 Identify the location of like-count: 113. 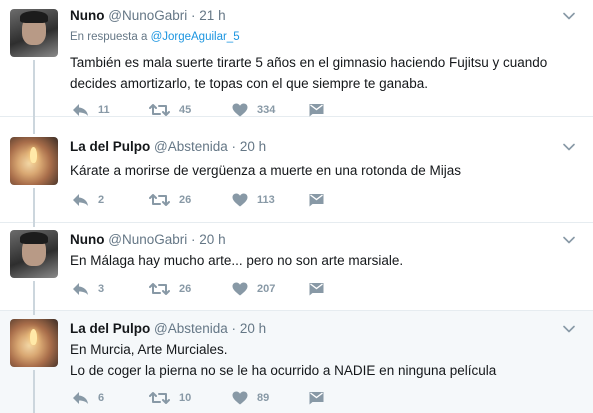
(266, 200).